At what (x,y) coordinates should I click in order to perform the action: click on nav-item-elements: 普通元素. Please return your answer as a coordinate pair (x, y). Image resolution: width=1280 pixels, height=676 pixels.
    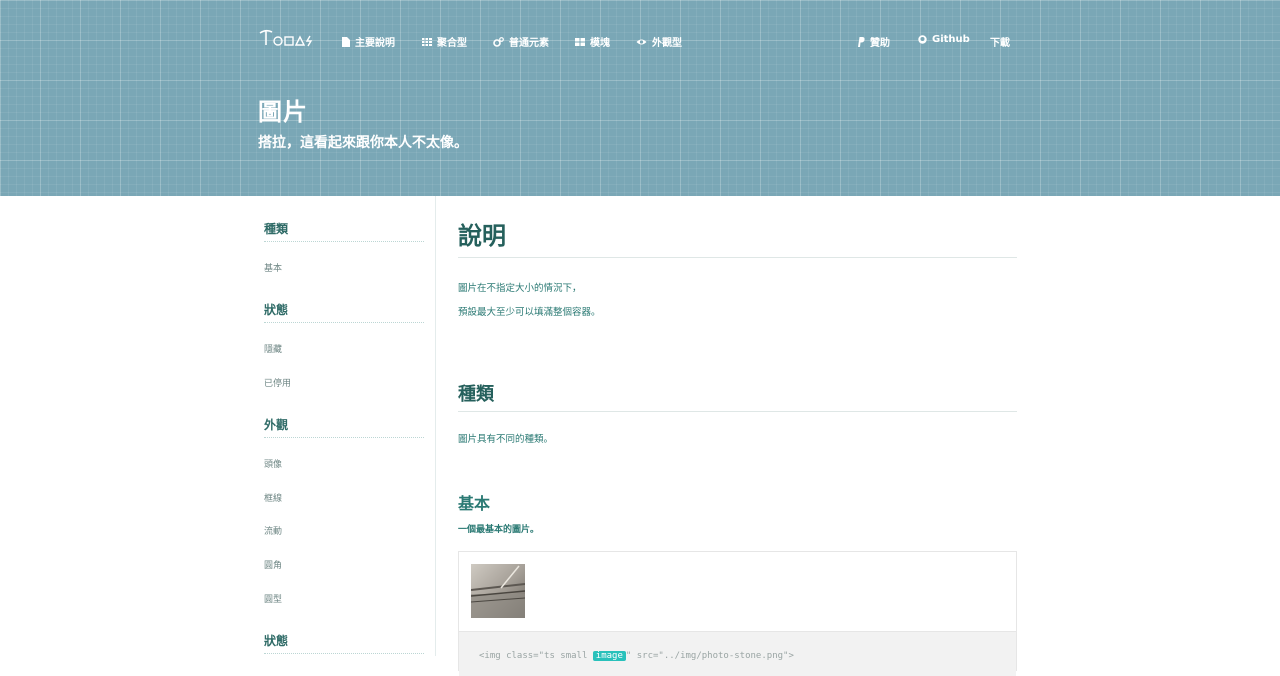
    Looking at the image, I should click on (521, 41).